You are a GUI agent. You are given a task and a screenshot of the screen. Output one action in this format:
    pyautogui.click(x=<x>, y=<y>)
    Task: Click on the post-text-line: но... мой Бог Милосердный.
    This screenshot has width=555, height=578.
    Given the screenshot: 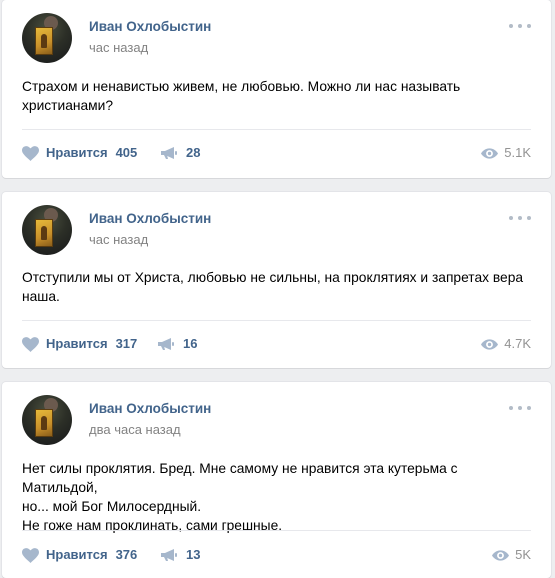 What is the action you would take?
    pyautogui.click(x=112, y=506)
    